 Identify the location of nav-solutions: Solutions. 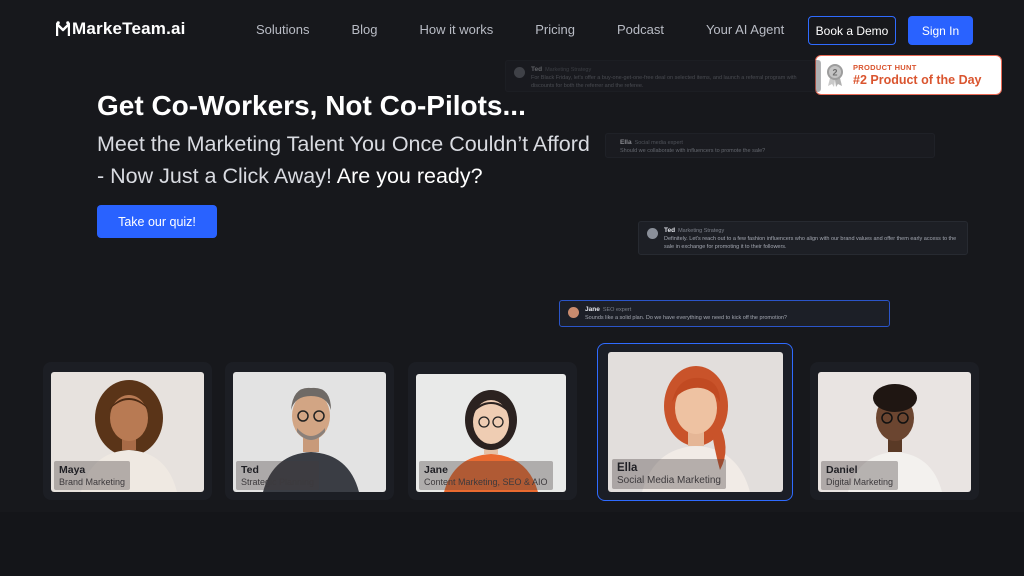
(282, 29).